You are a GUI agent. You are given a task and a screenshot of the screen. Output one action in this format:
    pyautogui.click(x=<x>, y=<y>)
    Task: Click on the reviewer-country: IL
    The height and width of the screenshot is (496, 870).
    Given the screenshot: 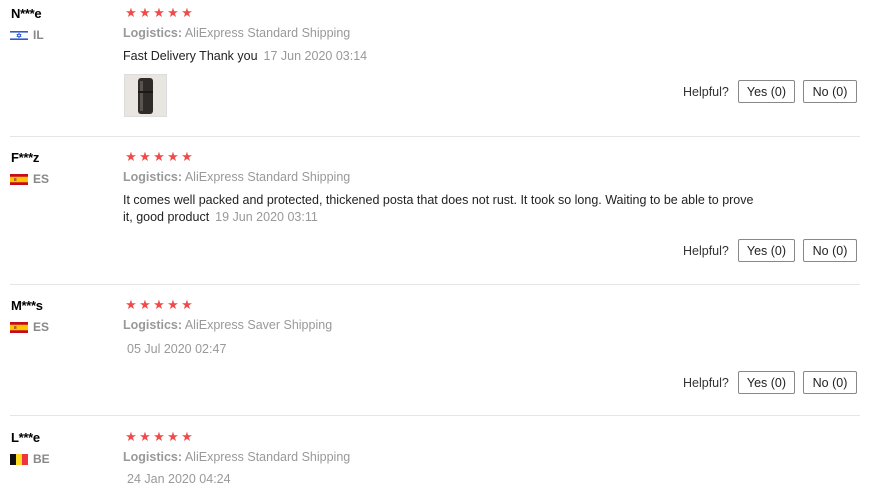 What is the action you would take?
    pyautogui.click(x=27, y=35)
    